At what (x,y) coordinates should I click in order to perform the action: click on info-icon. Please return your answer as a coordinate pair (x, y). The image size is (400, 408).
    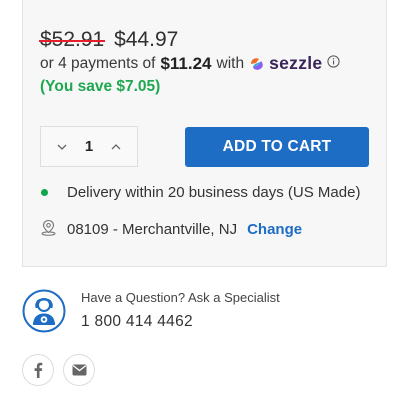
    Looking at the image, I should click on (334, 63).